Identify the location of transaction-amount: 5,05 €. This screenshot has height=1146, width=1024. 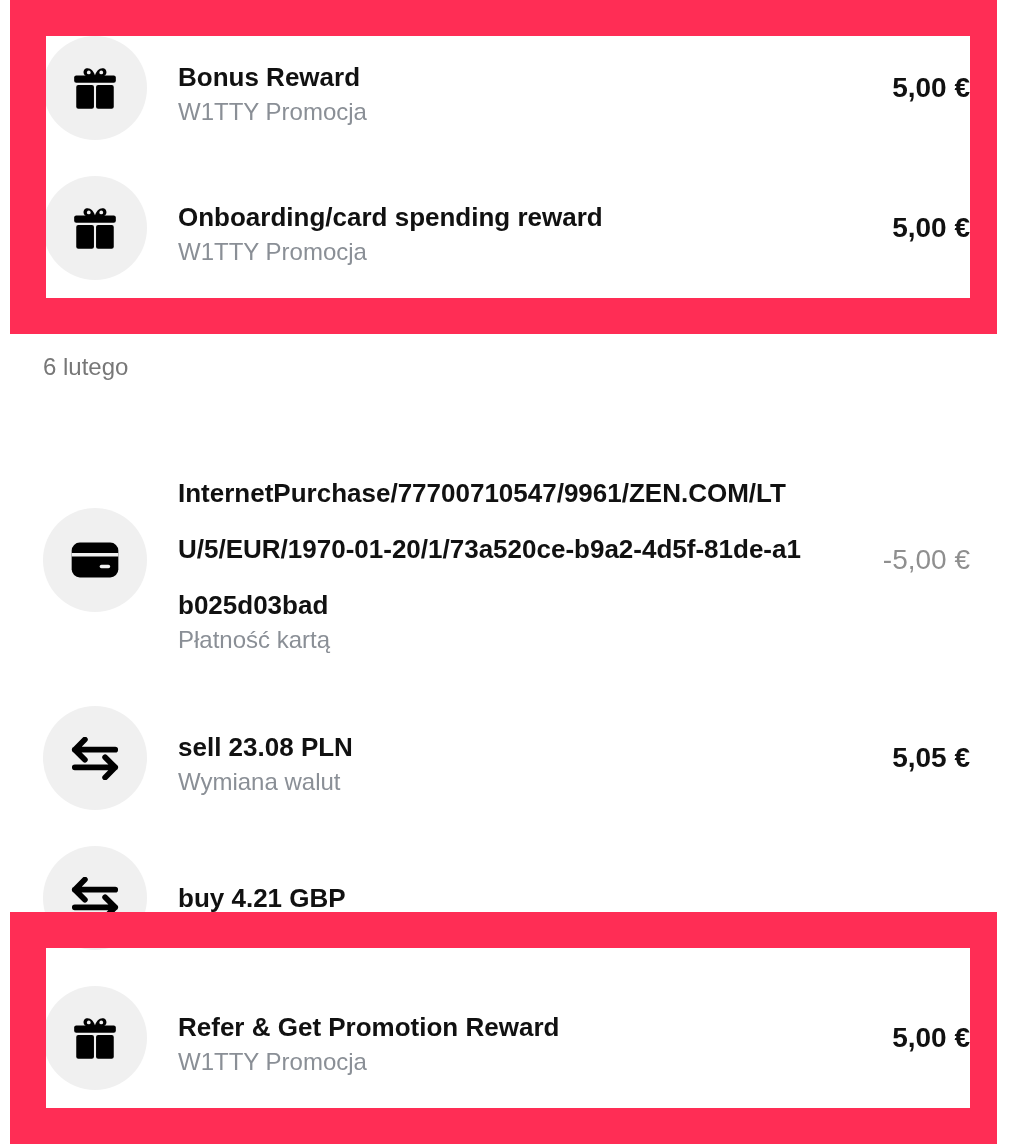
(931, 758).